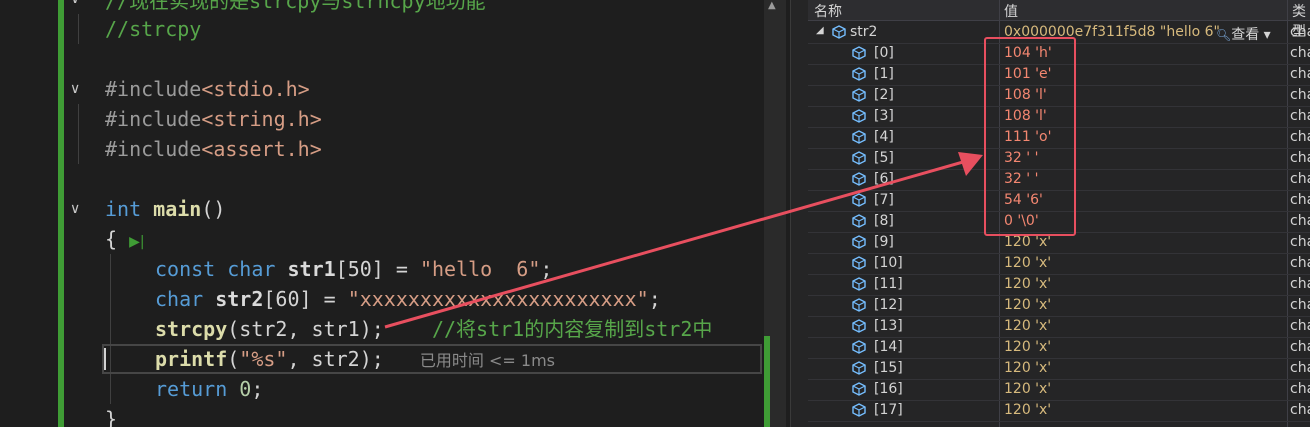 The image size is (1310, 427). Describe the element at coordinates (884, 53) in the screenshot. I see `element-index: [0]` at that location.